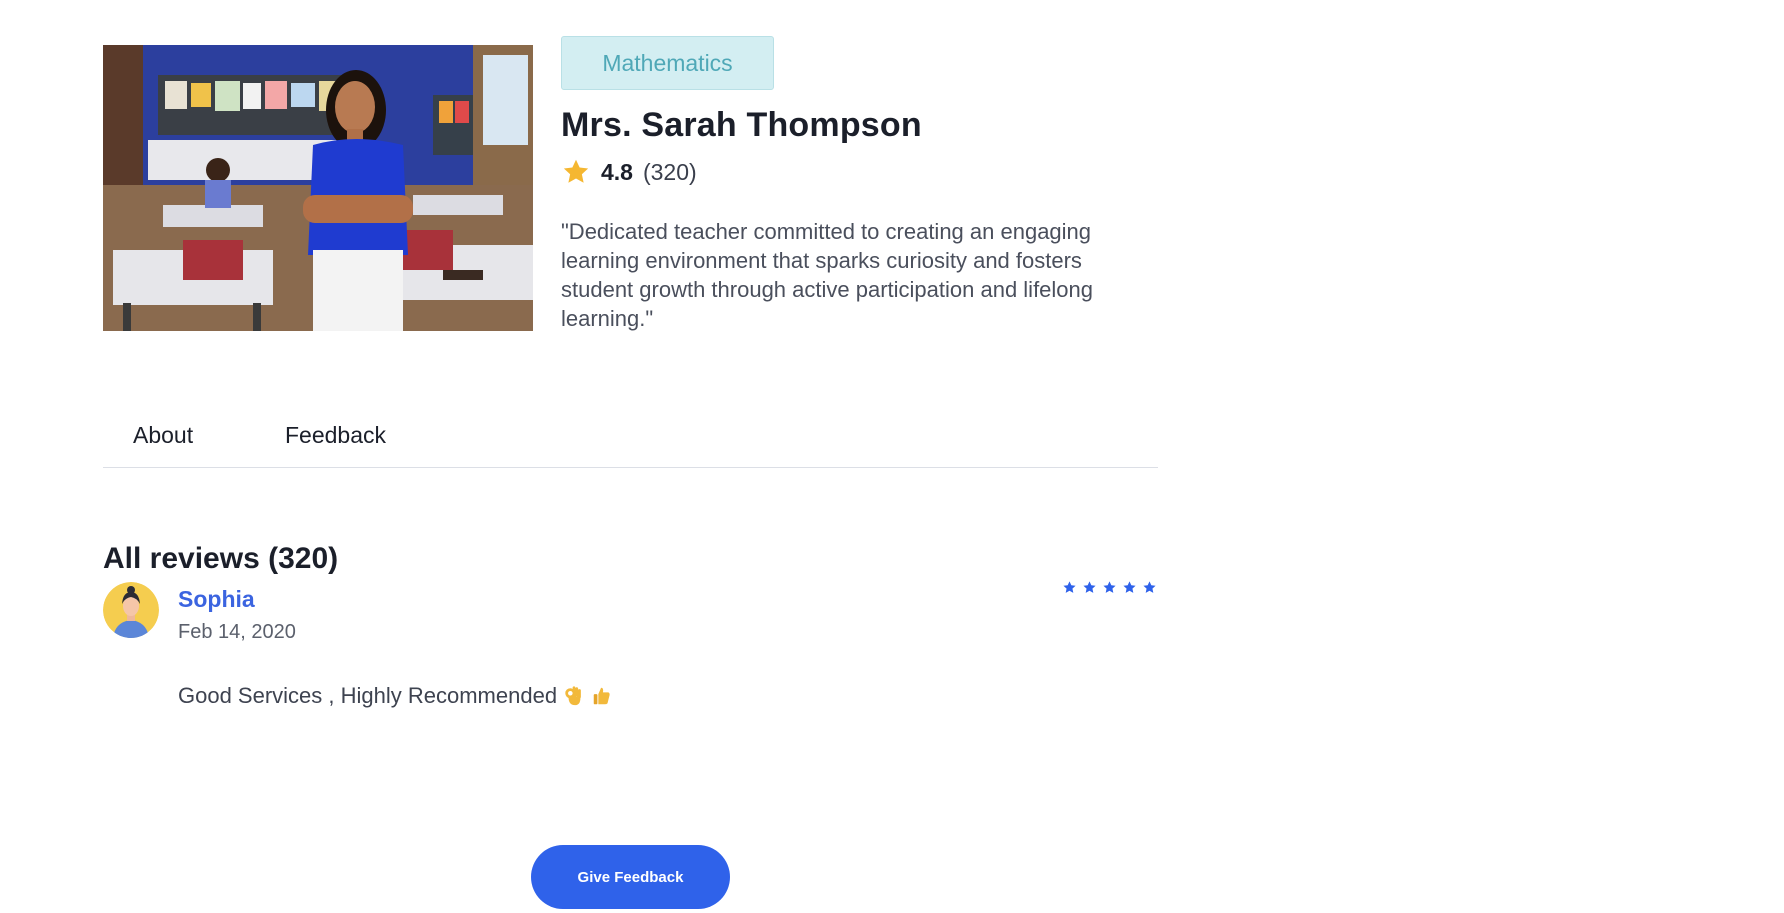 This screenshot has height=913, width=1784. What do you see at coordinates (667, 63) in the screenshot?
I see `subject-badge: Mathematics` at bounding box center [667, 63].